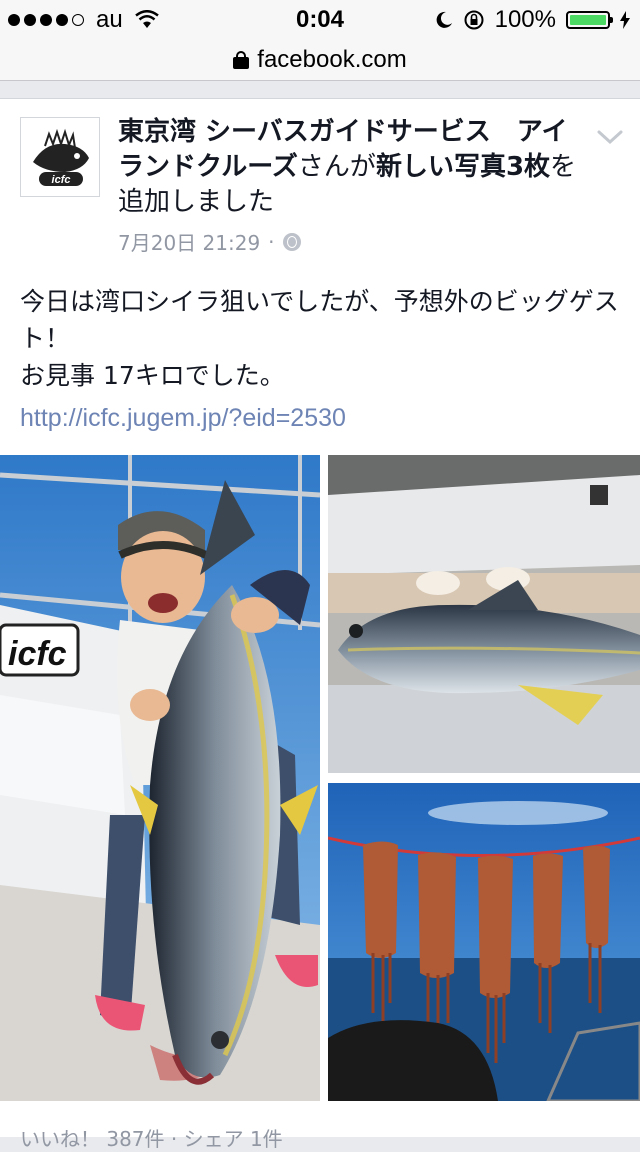 The height and width of the screenshot is (1152, 640). What do you see at coordinates (525, 19) in the screenshot?
I see `battery-percent: 100%` at bounding box center [525, 19].